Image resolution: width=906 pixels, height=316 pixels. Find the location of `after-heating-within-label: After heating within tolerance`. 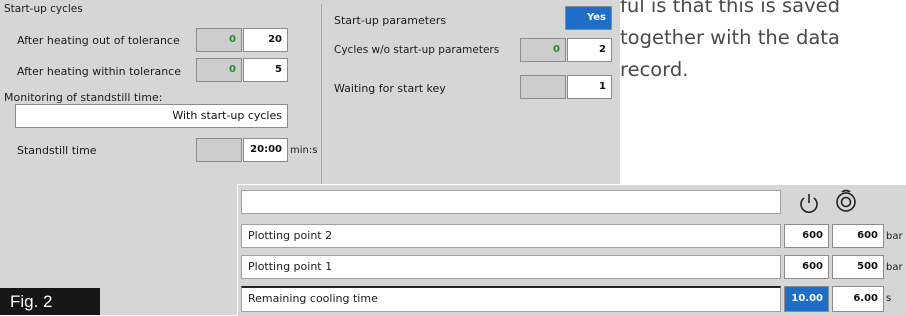

after-heating-within-label: After heating within tolerance is located at coordinates (99, 71).